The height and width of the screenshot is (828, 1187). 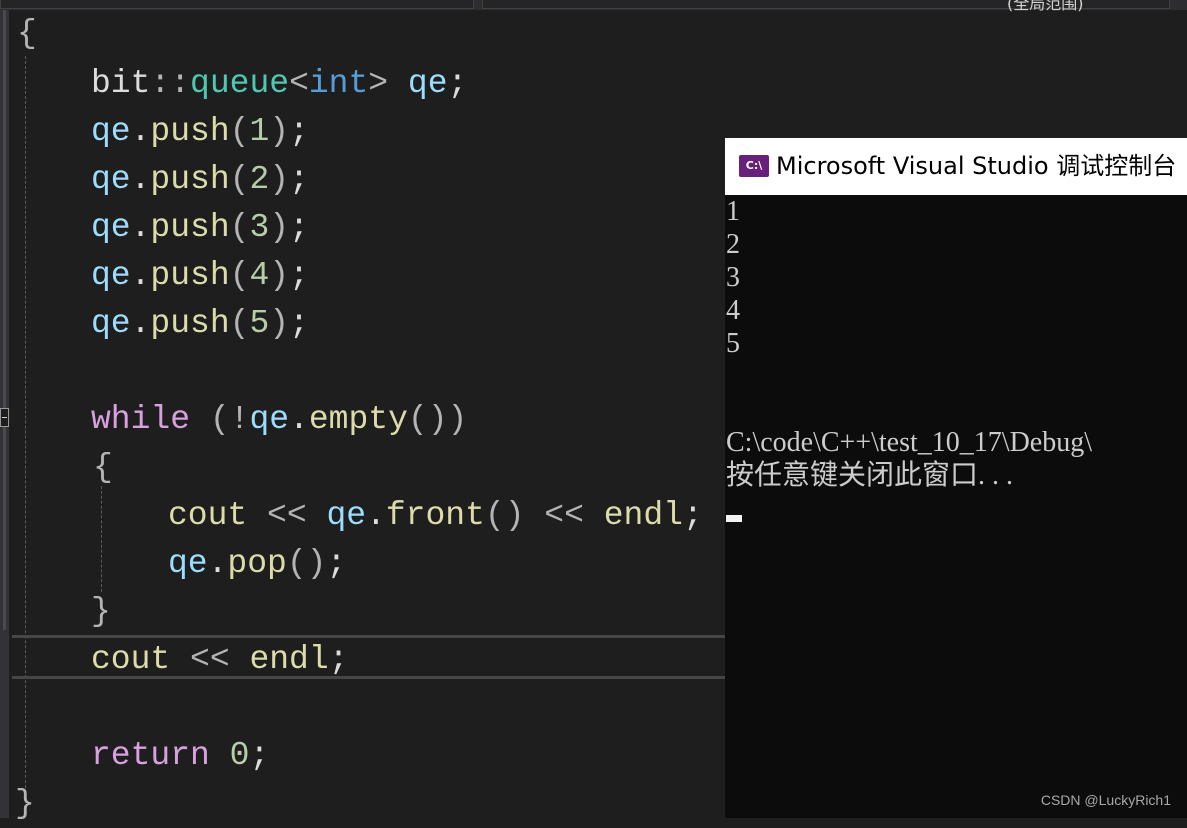 I want to click on code-token: !, so click(x=239, y=419).